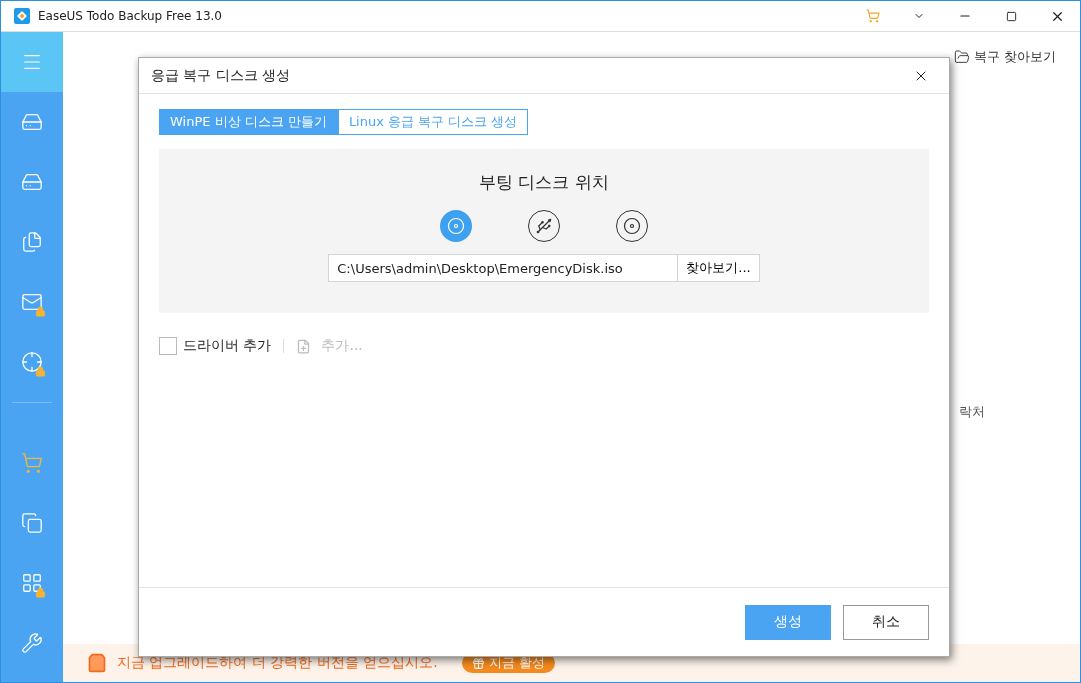 The height and width of the screenshot is (683, 1081). I want to click on window-title: EaseUS Todo Backup Free 13.0, so click(130, 16).